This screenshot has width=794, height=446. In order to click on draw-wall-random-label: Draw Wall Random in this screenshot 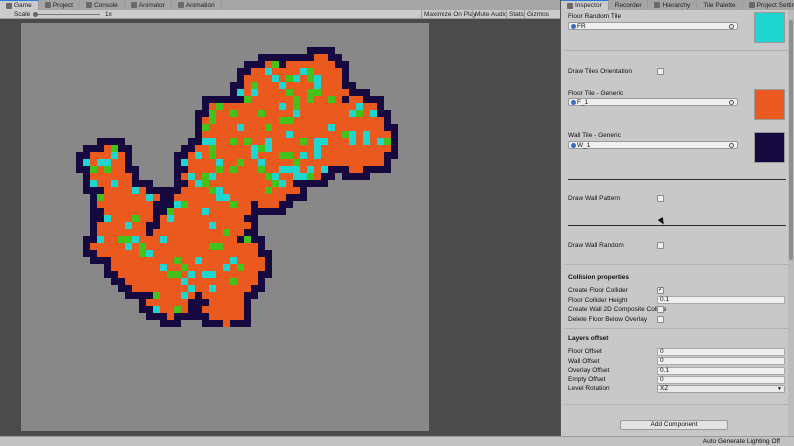, I will do `click(596, 245)`.